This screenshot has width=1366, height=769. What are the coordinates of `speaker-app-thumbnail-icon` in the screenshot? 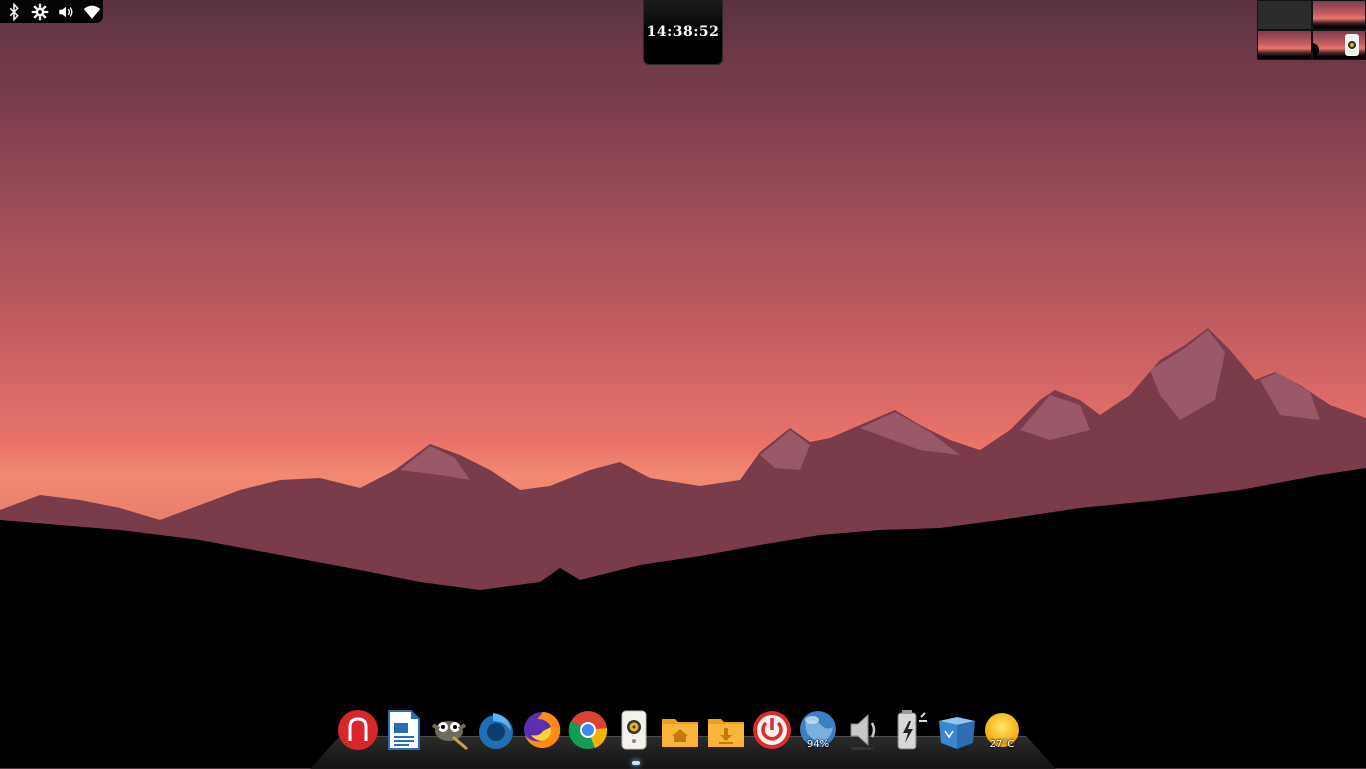 It's located at (1352, 45).